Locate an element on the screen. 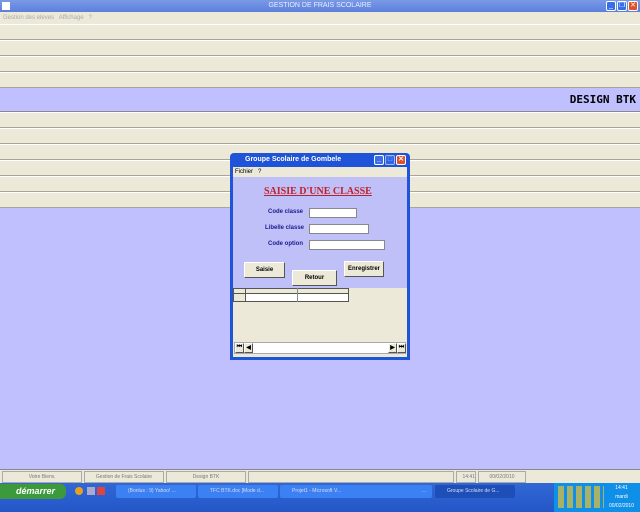 The image size is (640, 512). code-classe-input is located at coordinates (333, 213).